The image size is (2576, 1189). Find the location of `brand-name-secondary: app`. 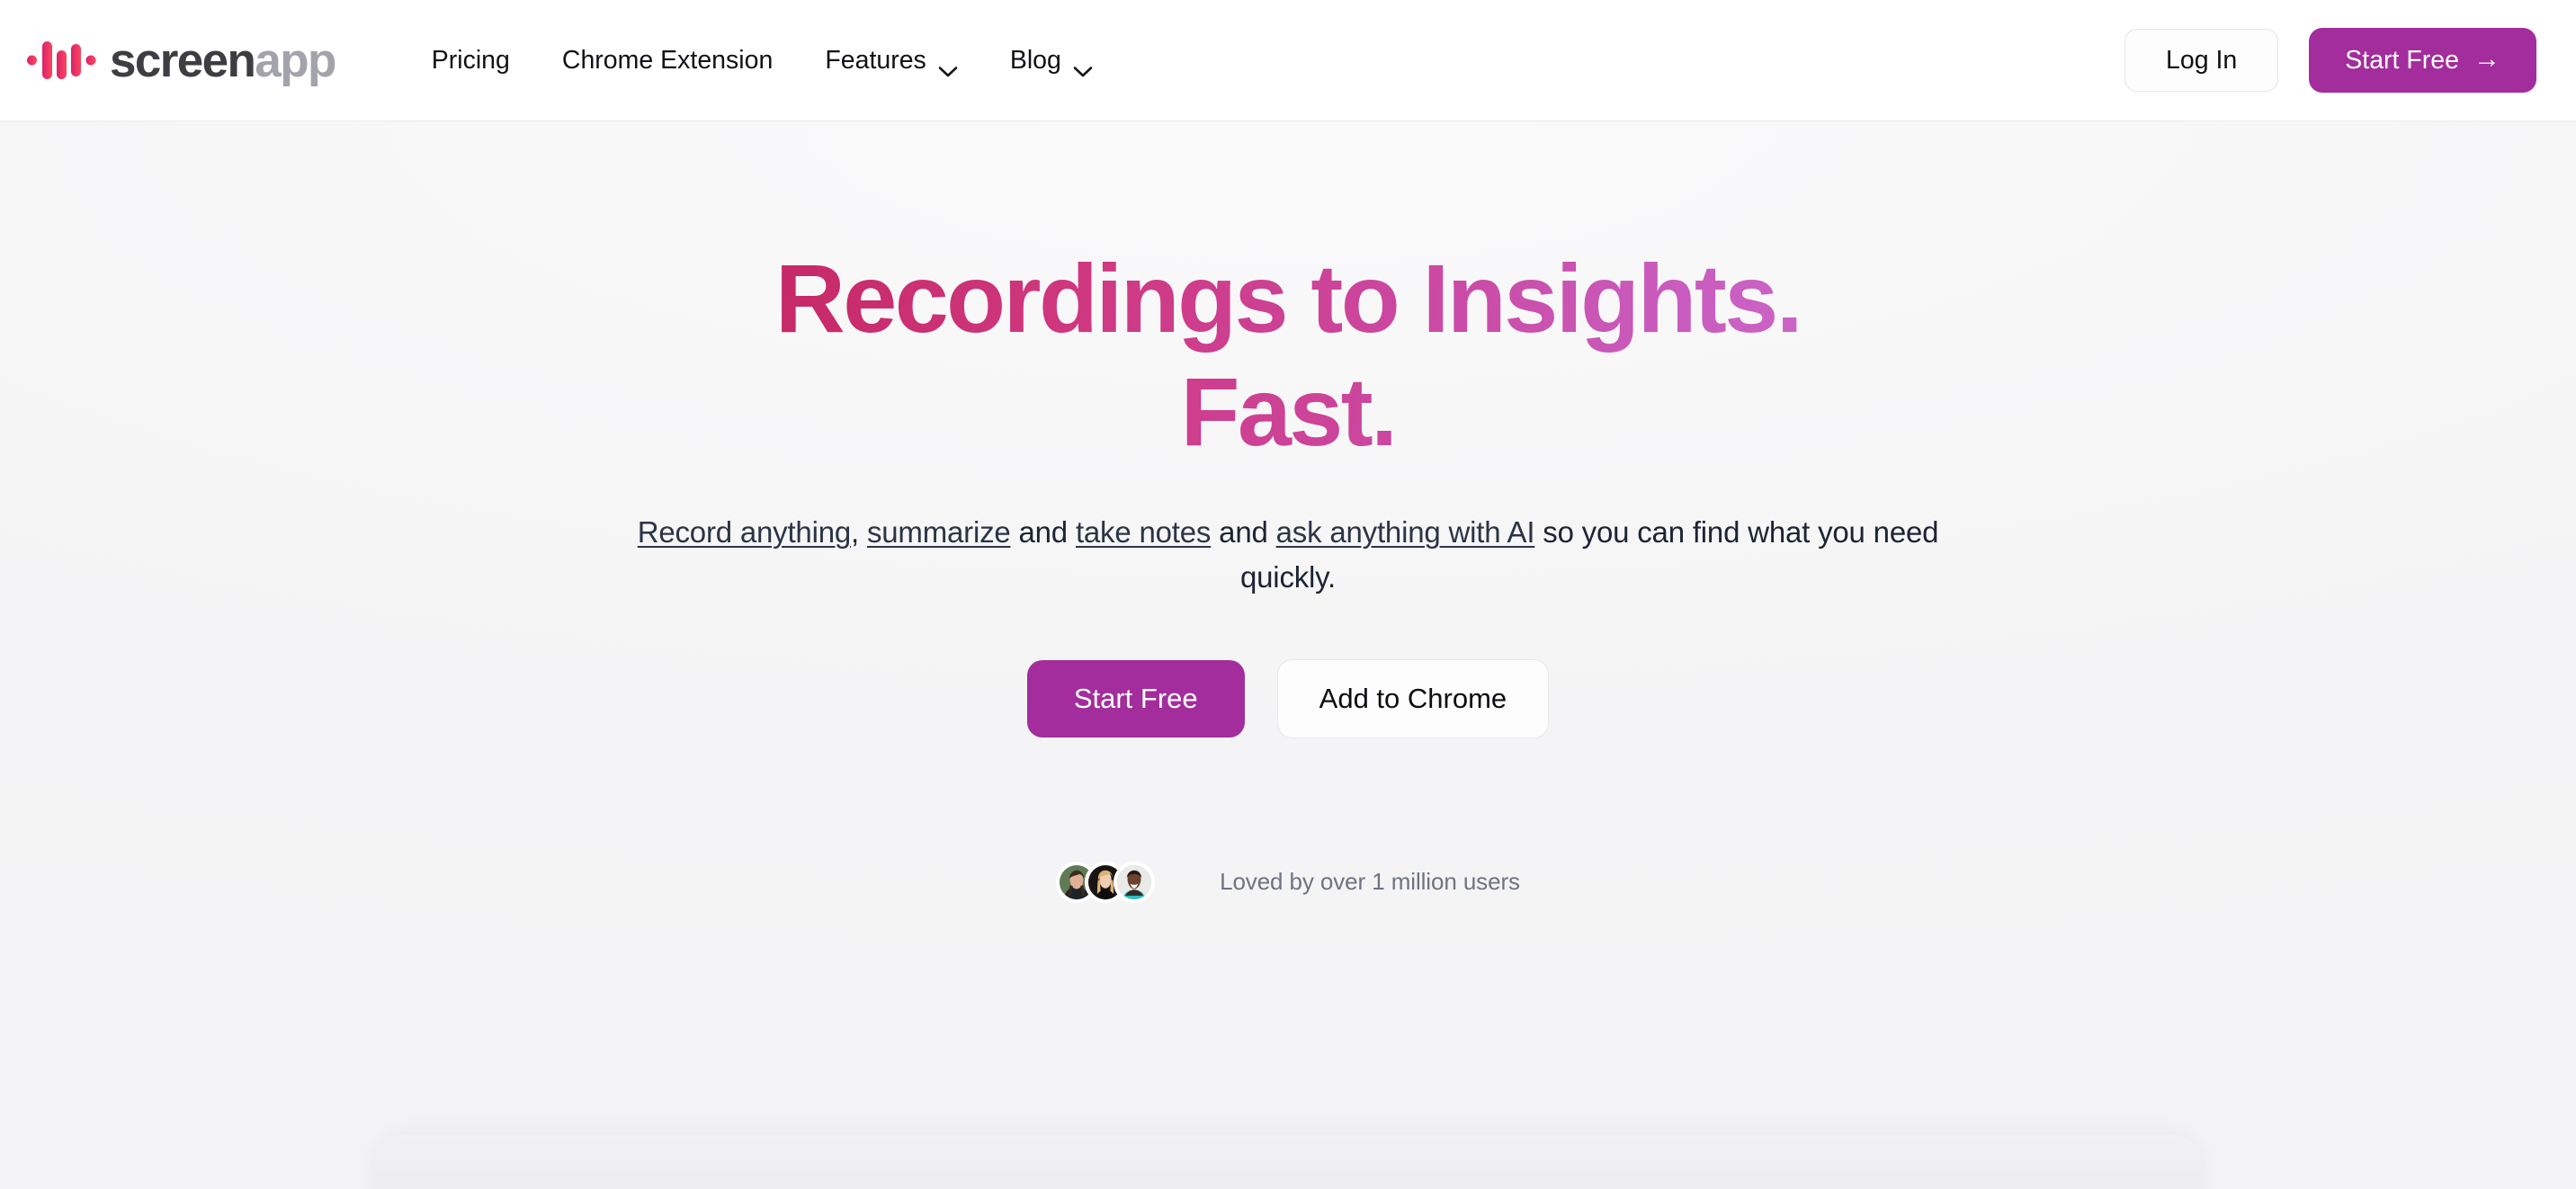

brand-name-secondary: app is located at coordinates (295, 60).